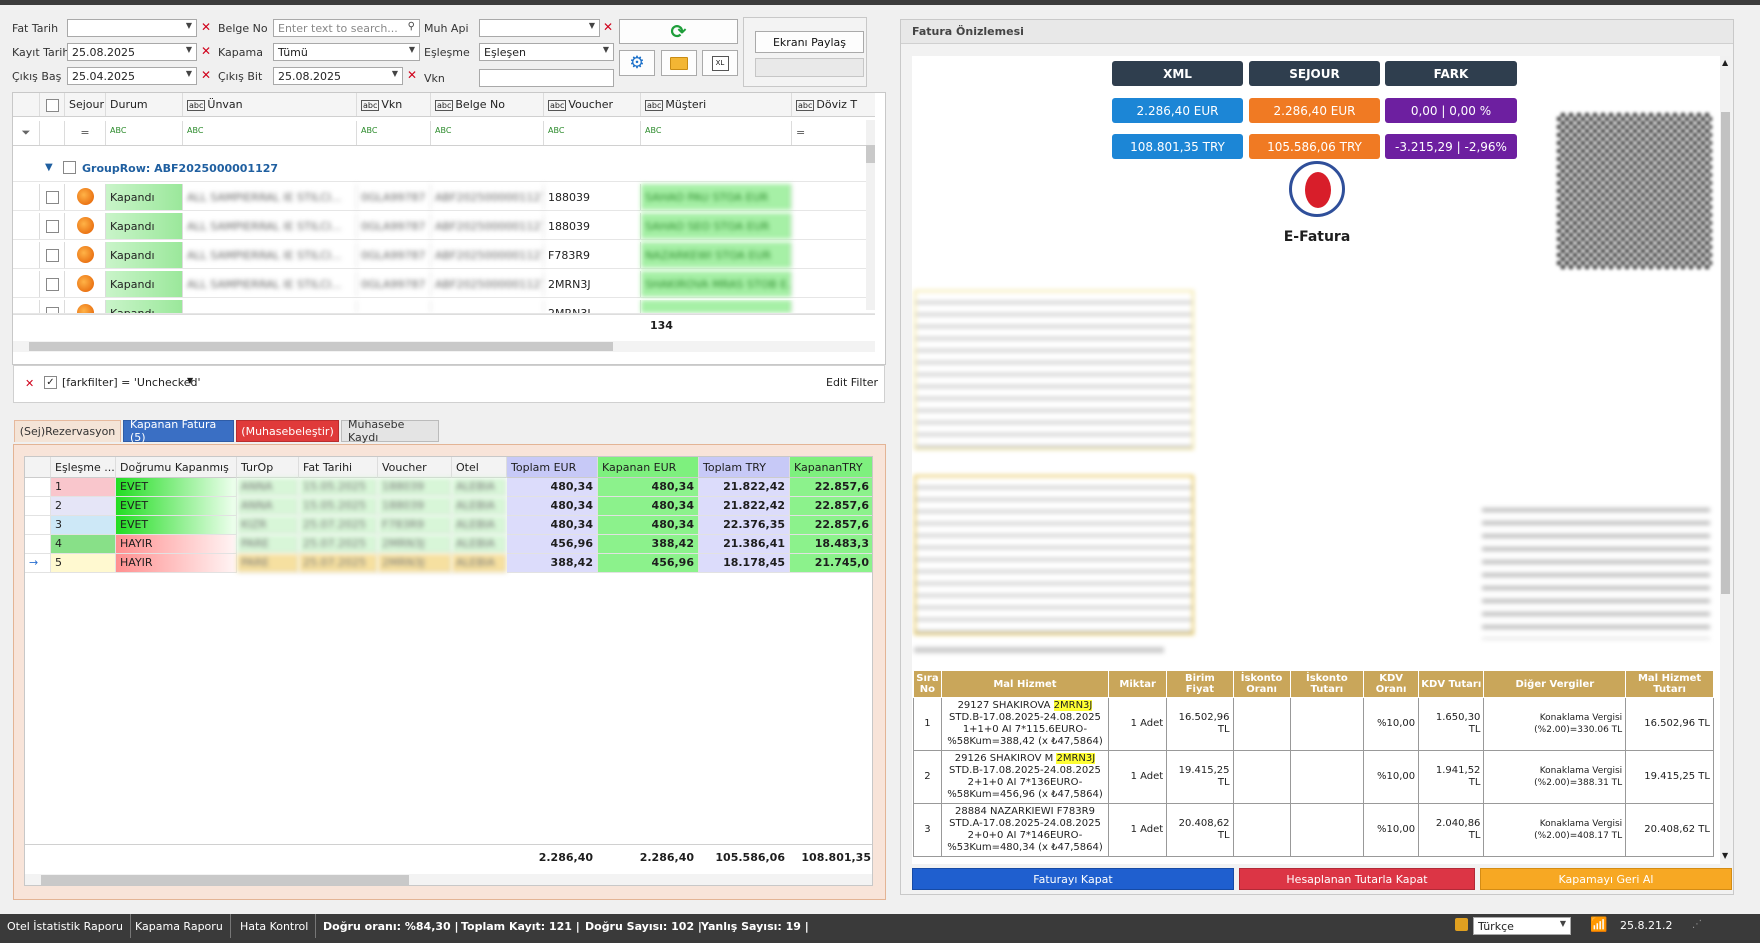  What do you see at coordinates (132, 28) in the screenshot?
I see `fat-tarih-field: ▼` at bounding box center [132, 28].